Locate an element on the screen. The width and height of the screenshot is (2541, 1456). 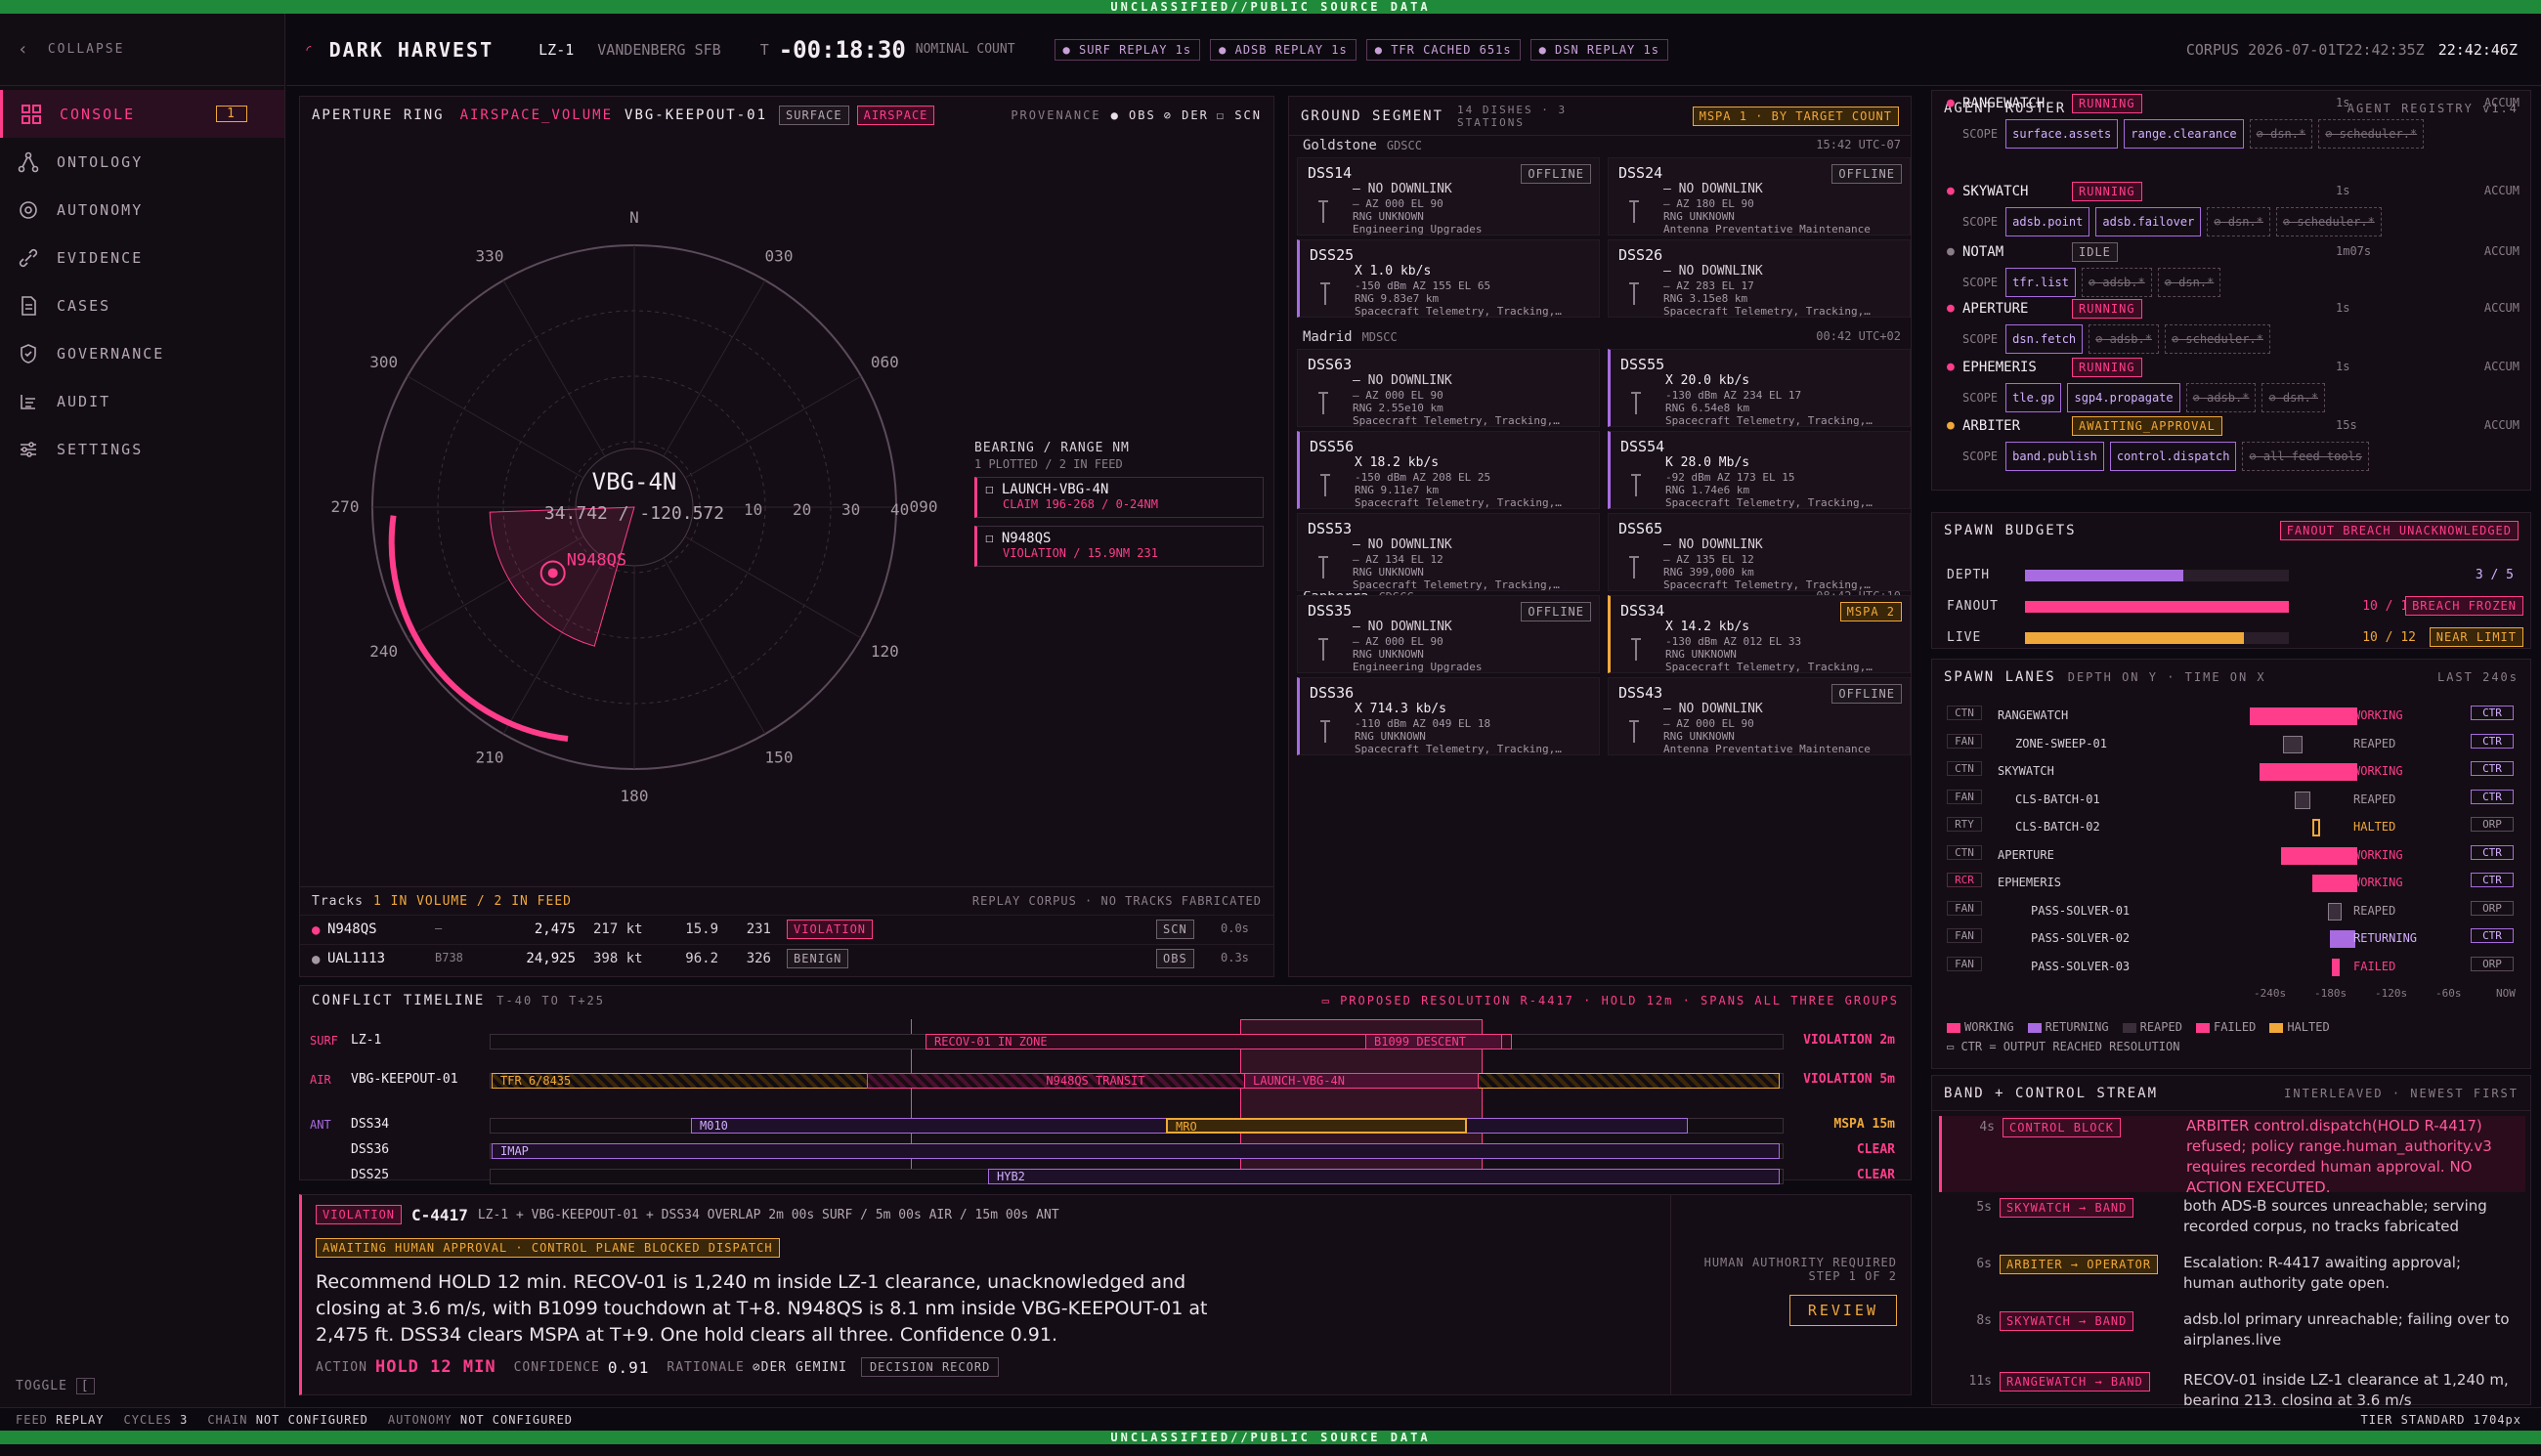
hyb2-bar: HYB2 is located at coordinates (1384, 1176).